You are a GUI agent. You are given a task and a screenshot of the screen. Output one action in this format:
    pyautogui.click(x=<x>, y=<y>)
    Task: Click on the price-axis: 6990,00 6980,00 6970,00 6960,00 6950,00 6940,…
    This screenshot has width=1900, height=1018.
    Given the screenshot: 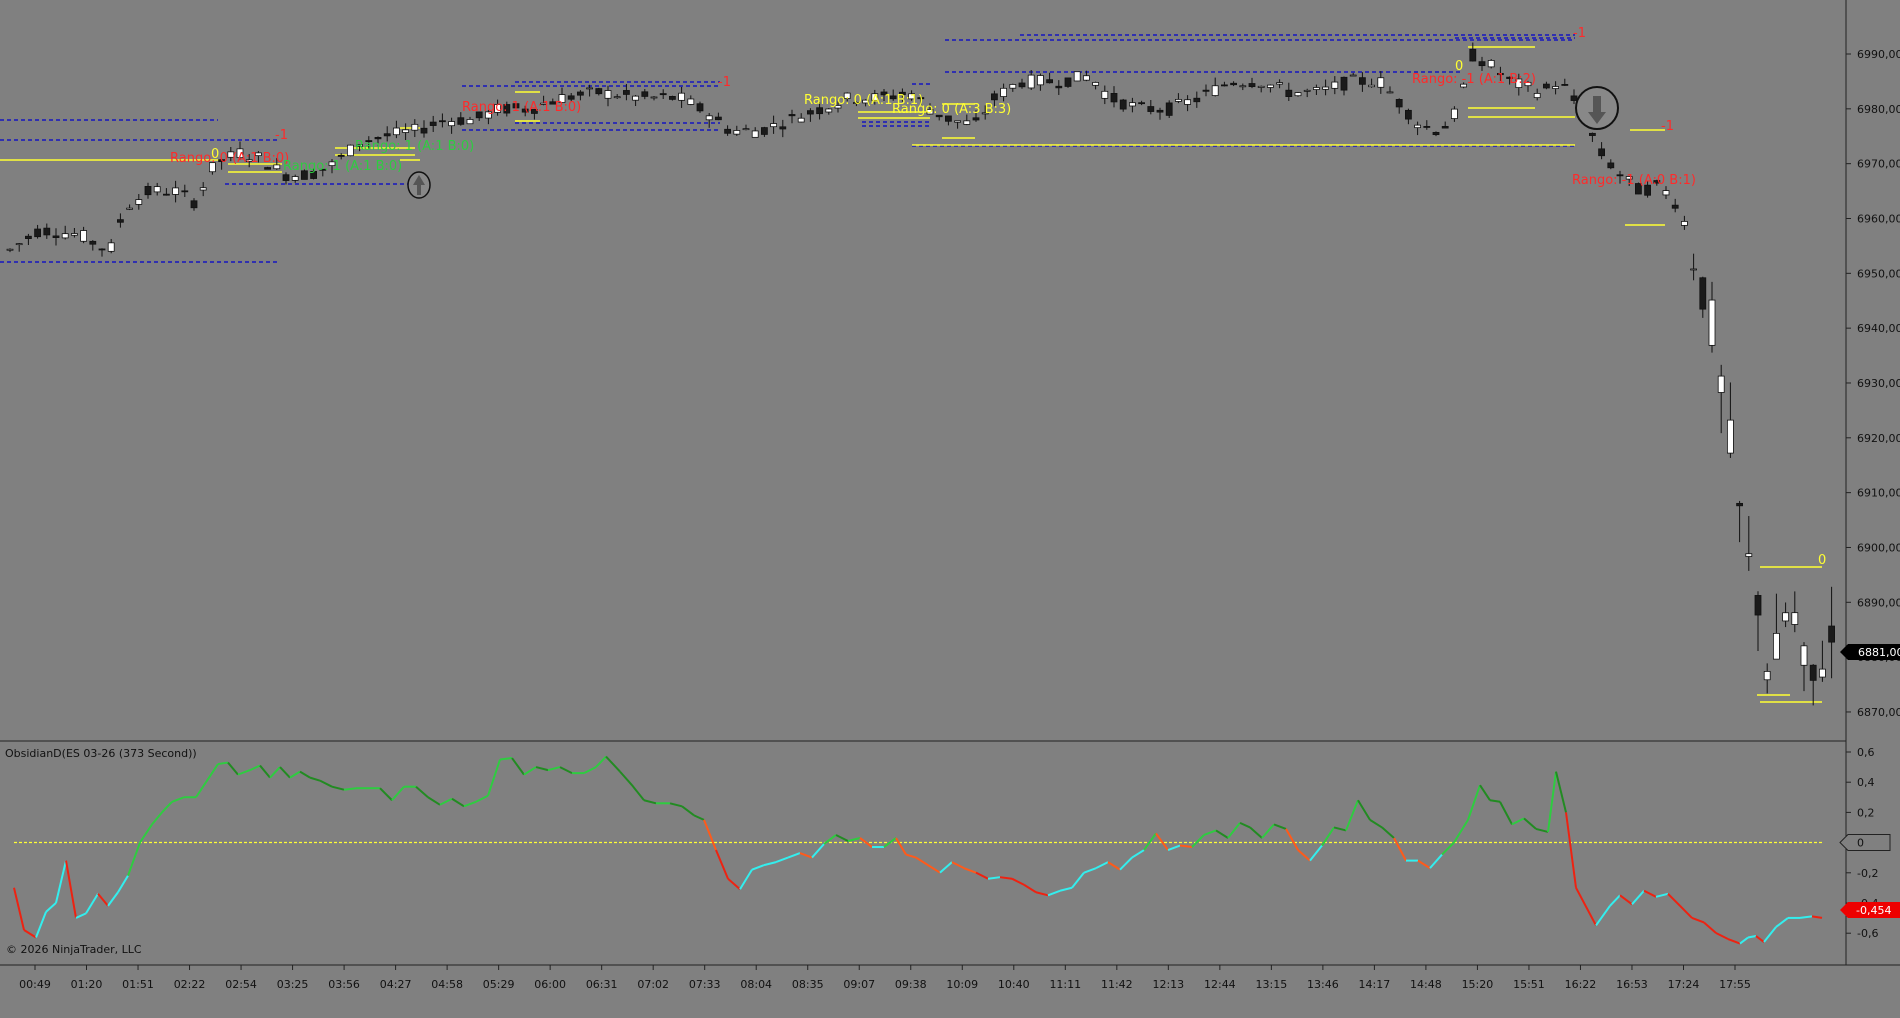 What is the action you would take?
    pyautogui.click(x=1870, y=383)
    